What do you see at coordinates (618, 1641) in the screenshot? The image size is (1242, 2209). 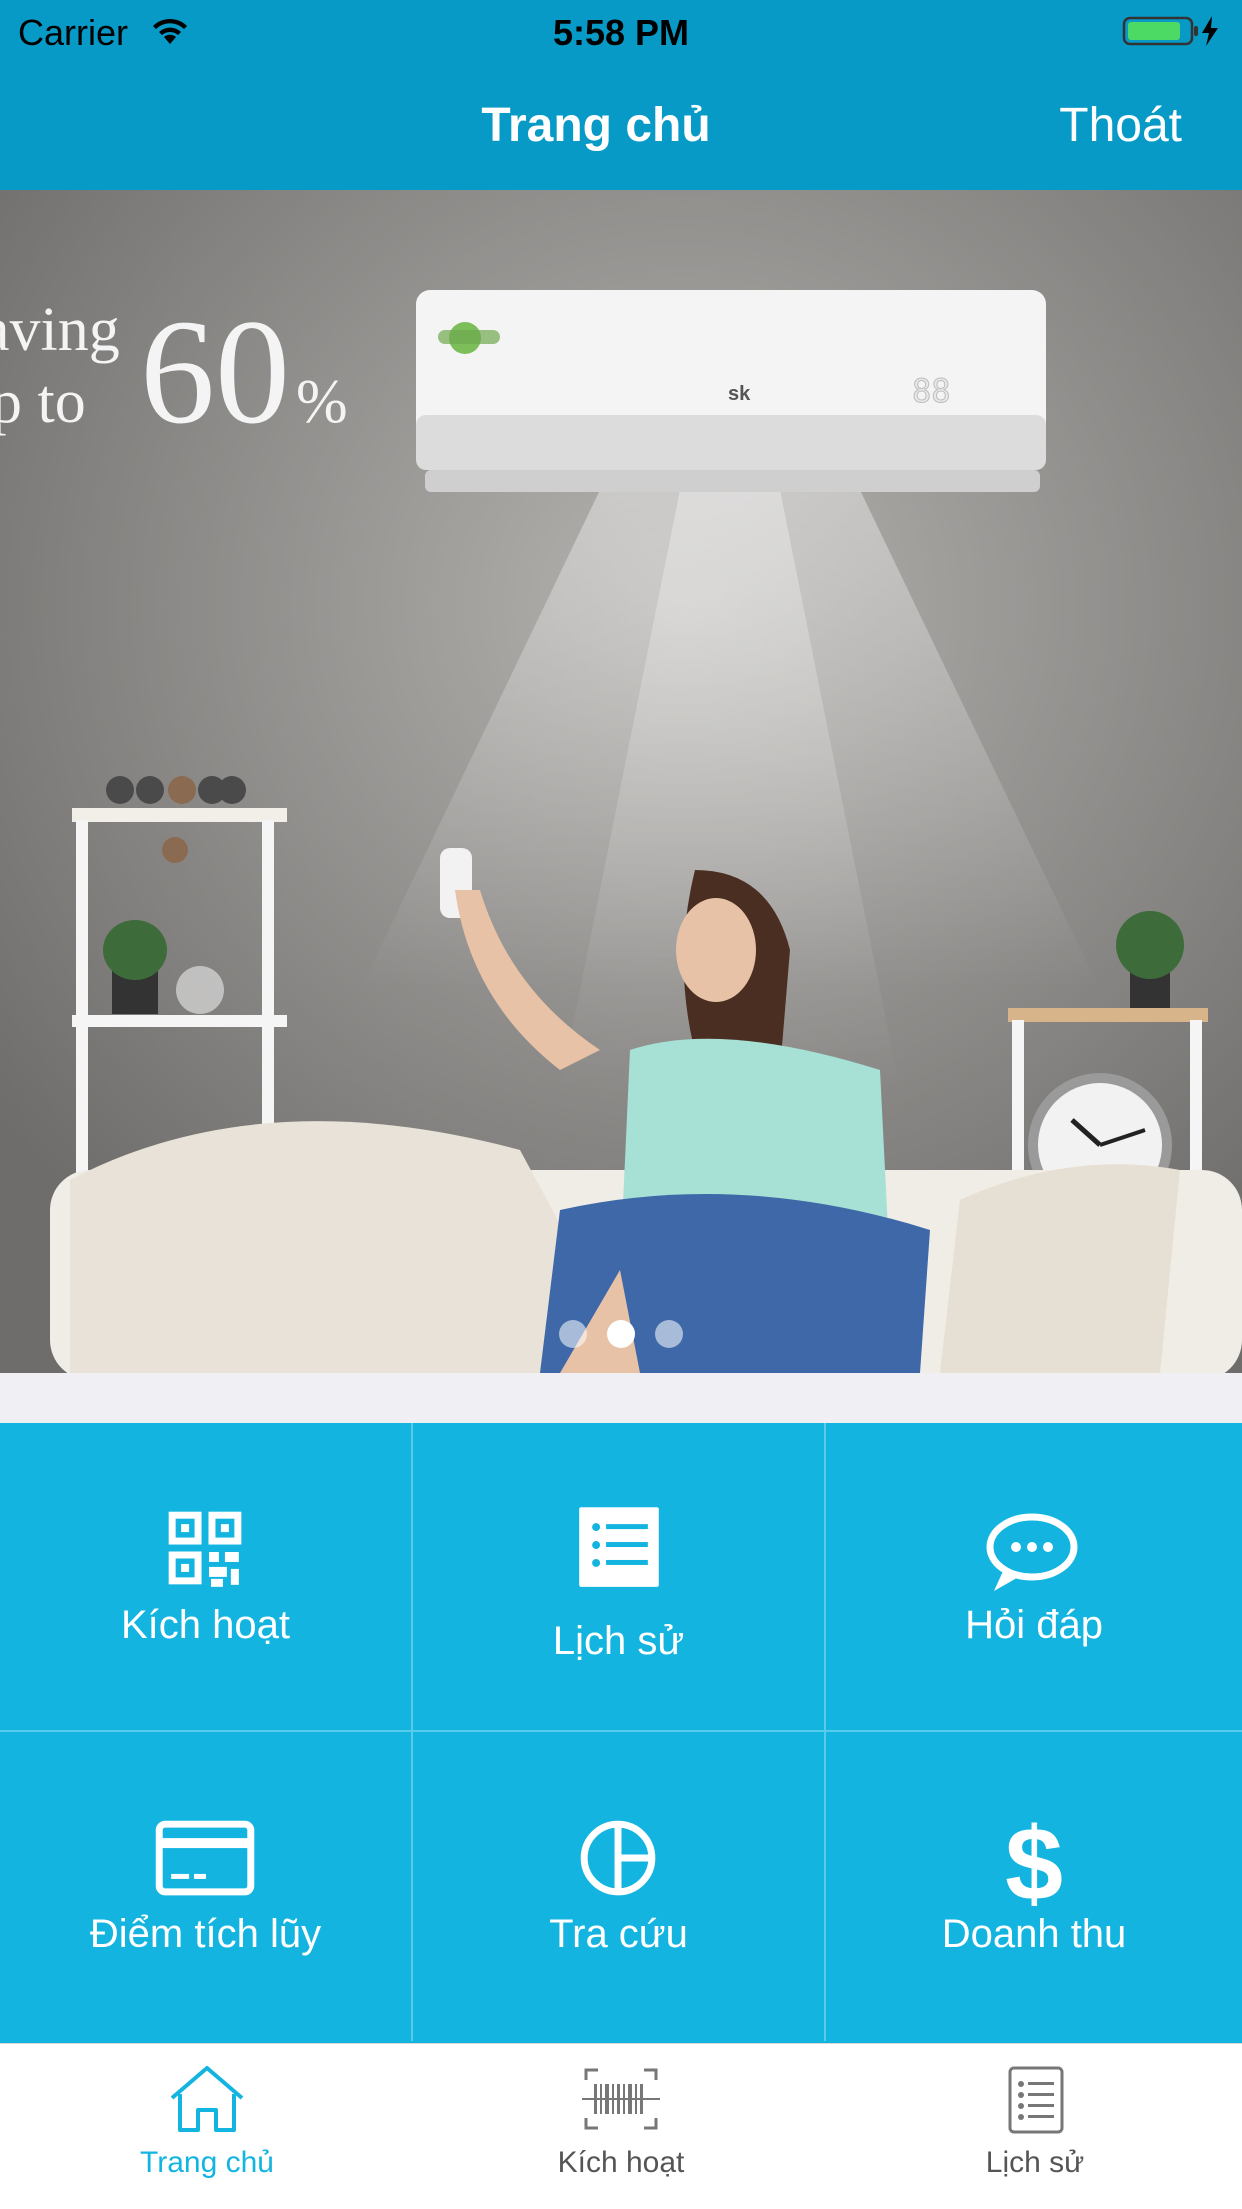 I see `menu-item-label: Lịch sử` at bounding box center [618, 1641].